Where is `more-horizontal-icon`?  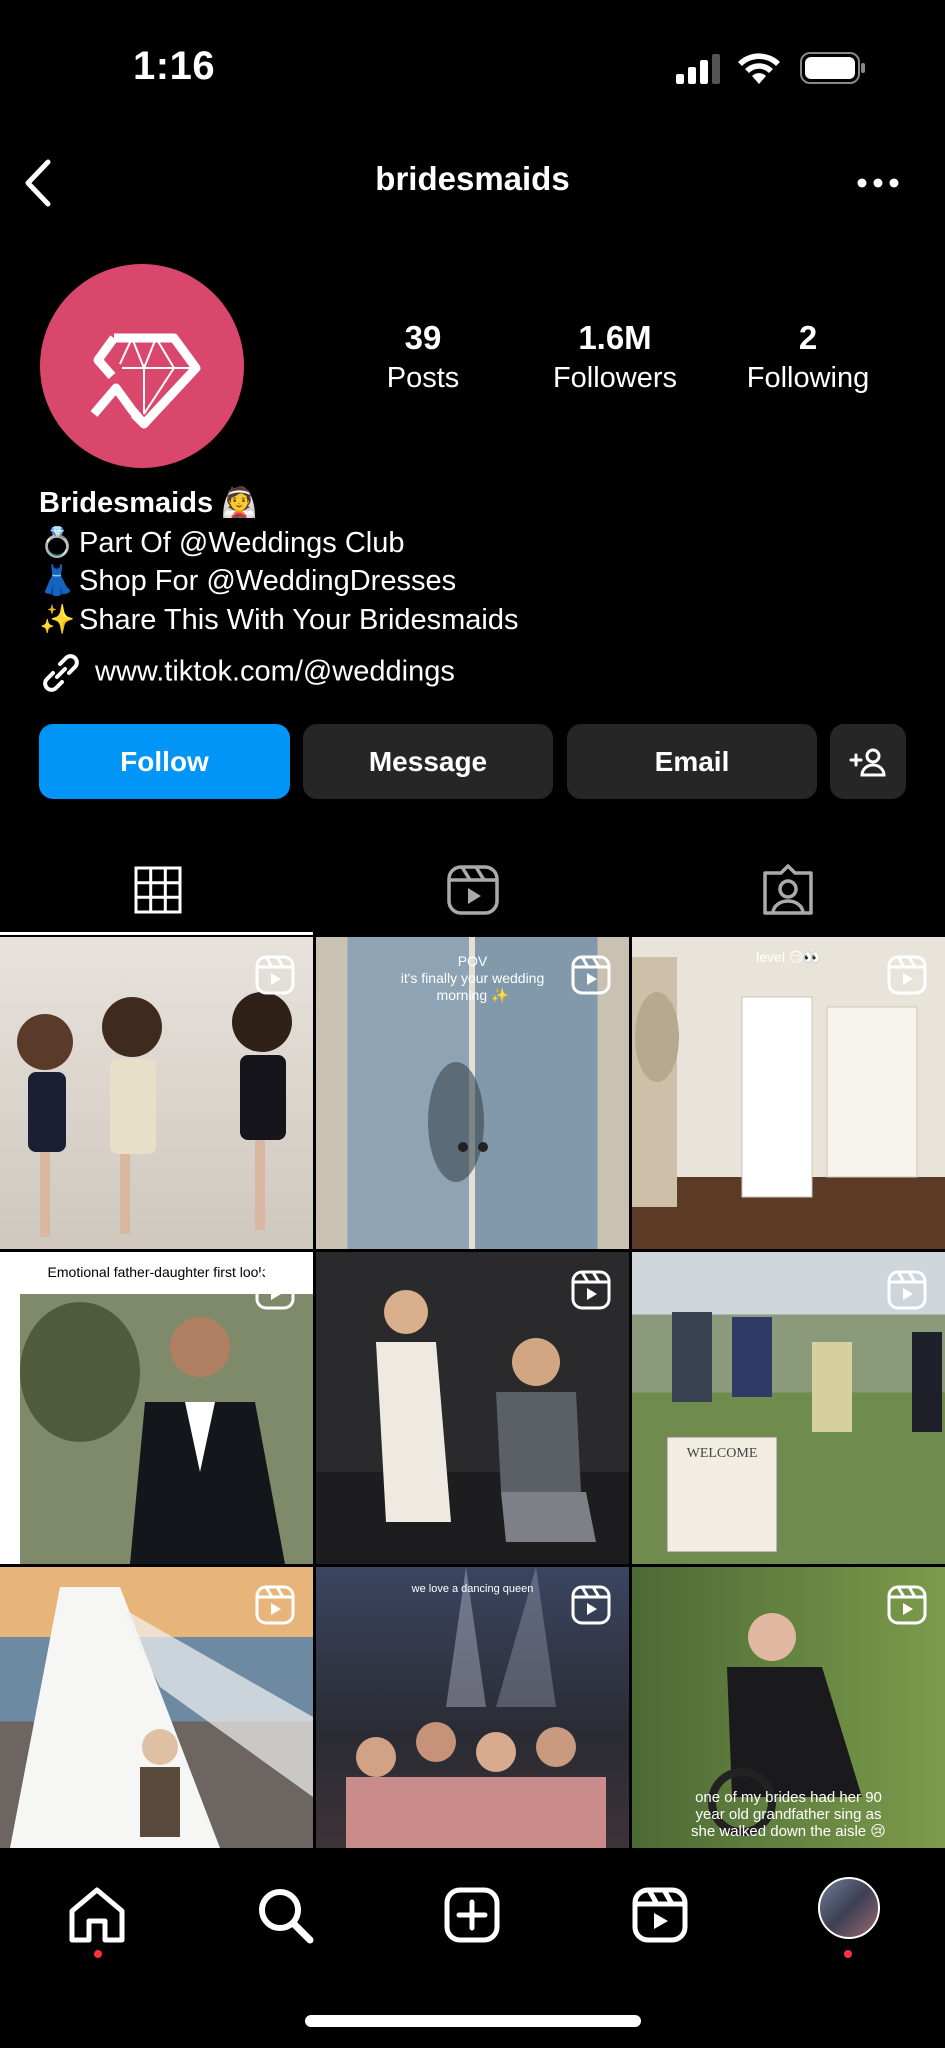 more-horizontal-icon is located at coordinates (878, 183).